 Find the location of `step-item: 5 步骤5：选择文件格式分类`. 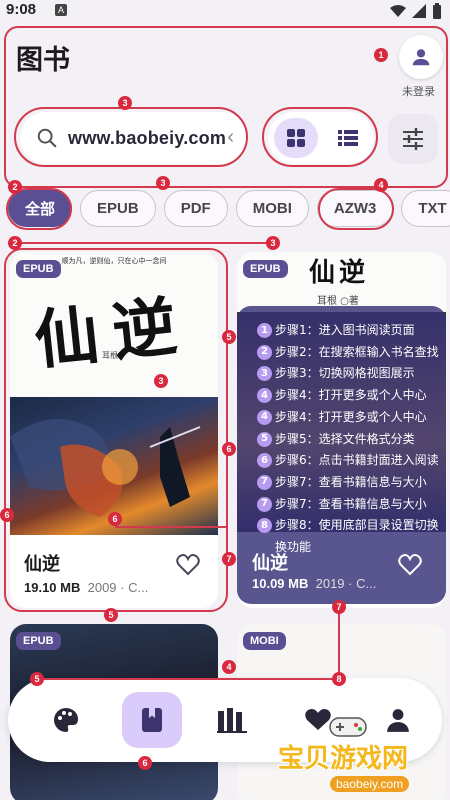

step-item: 5 步骤5：选择文件格式分类 is located at coordinates (348, 440).